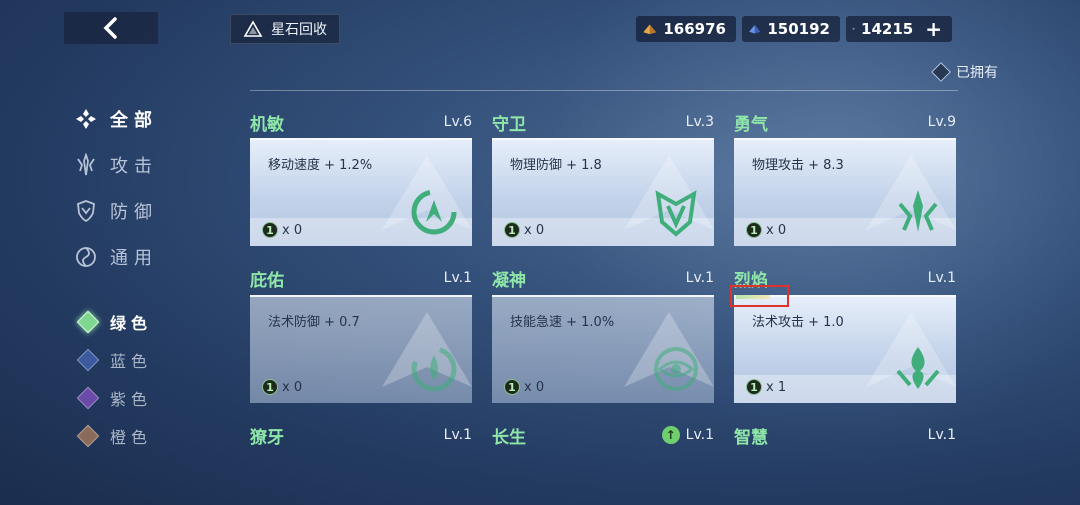  I want to click on card-level: Lv.9, so click(941, 122).